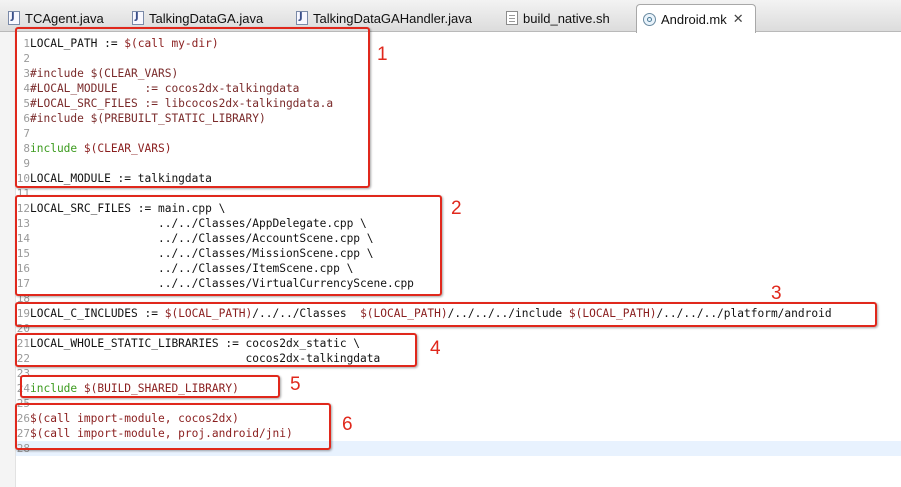  Describe the element at coordinates (512, 18) in the screenshot. I see `shell-file-icon` at that location.